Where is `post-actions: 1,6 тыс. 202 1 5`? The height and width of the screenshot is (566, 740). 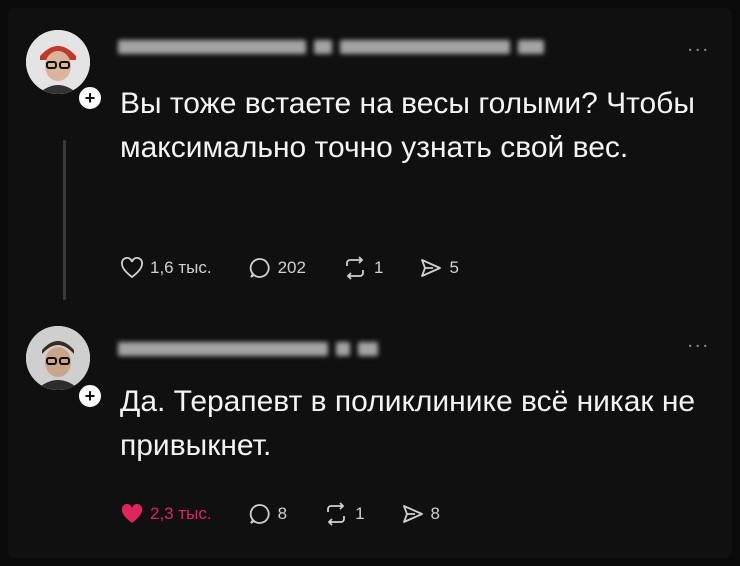 post-actions: 1,6 тыс. 202 1 5 is located at coordinates (307, 268).